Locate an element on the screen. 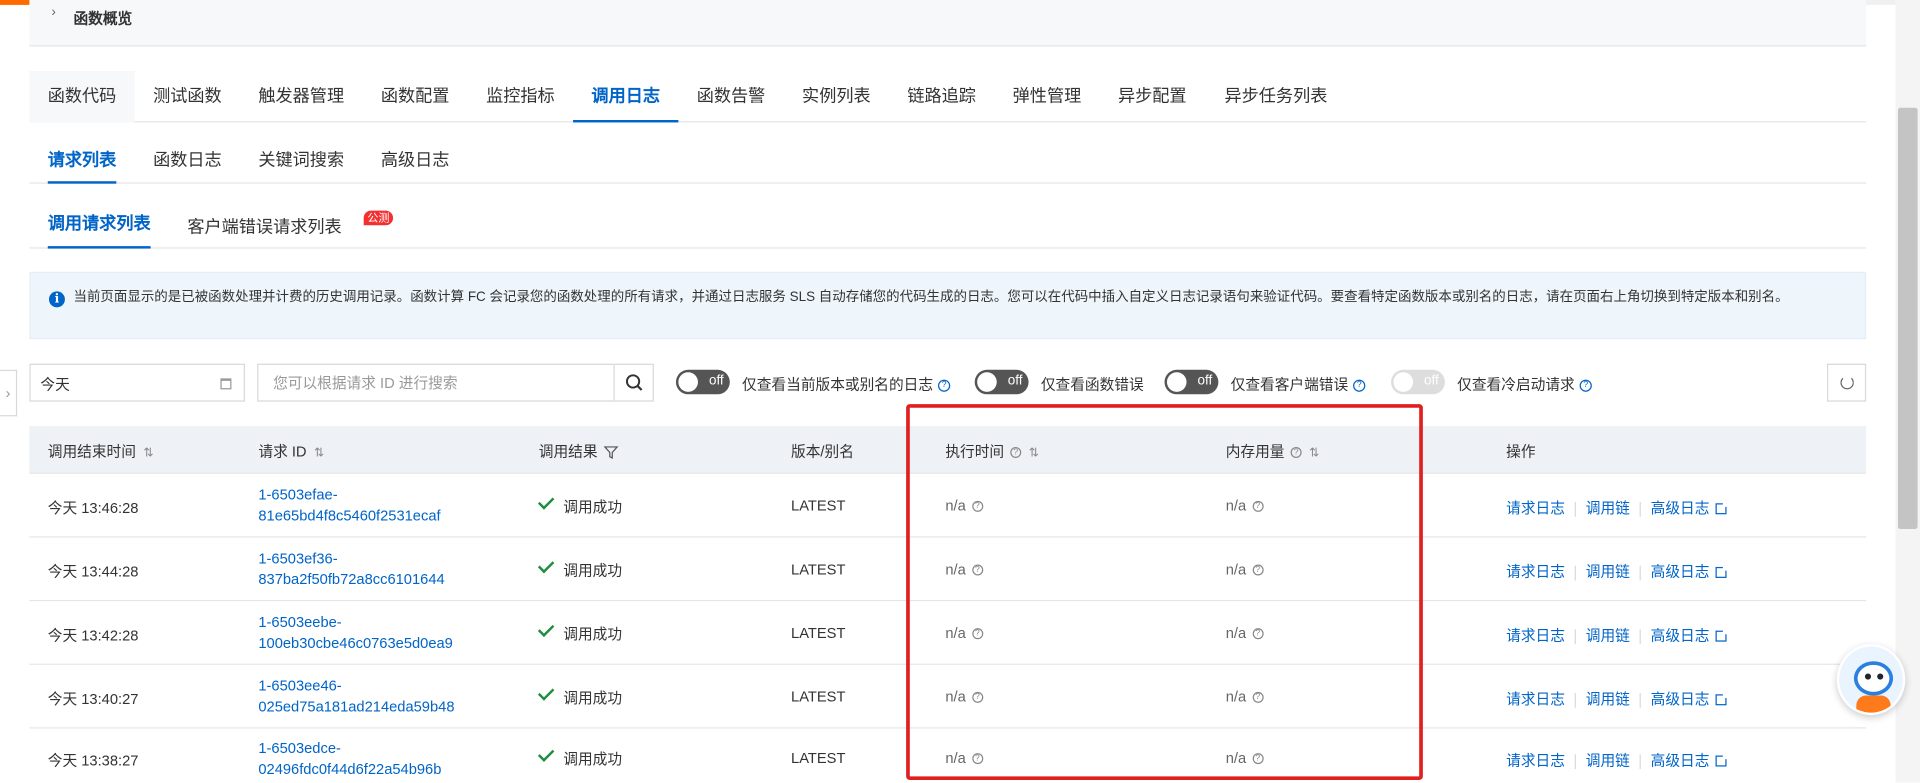  highlight-box is located at coordinates (1164, 592).